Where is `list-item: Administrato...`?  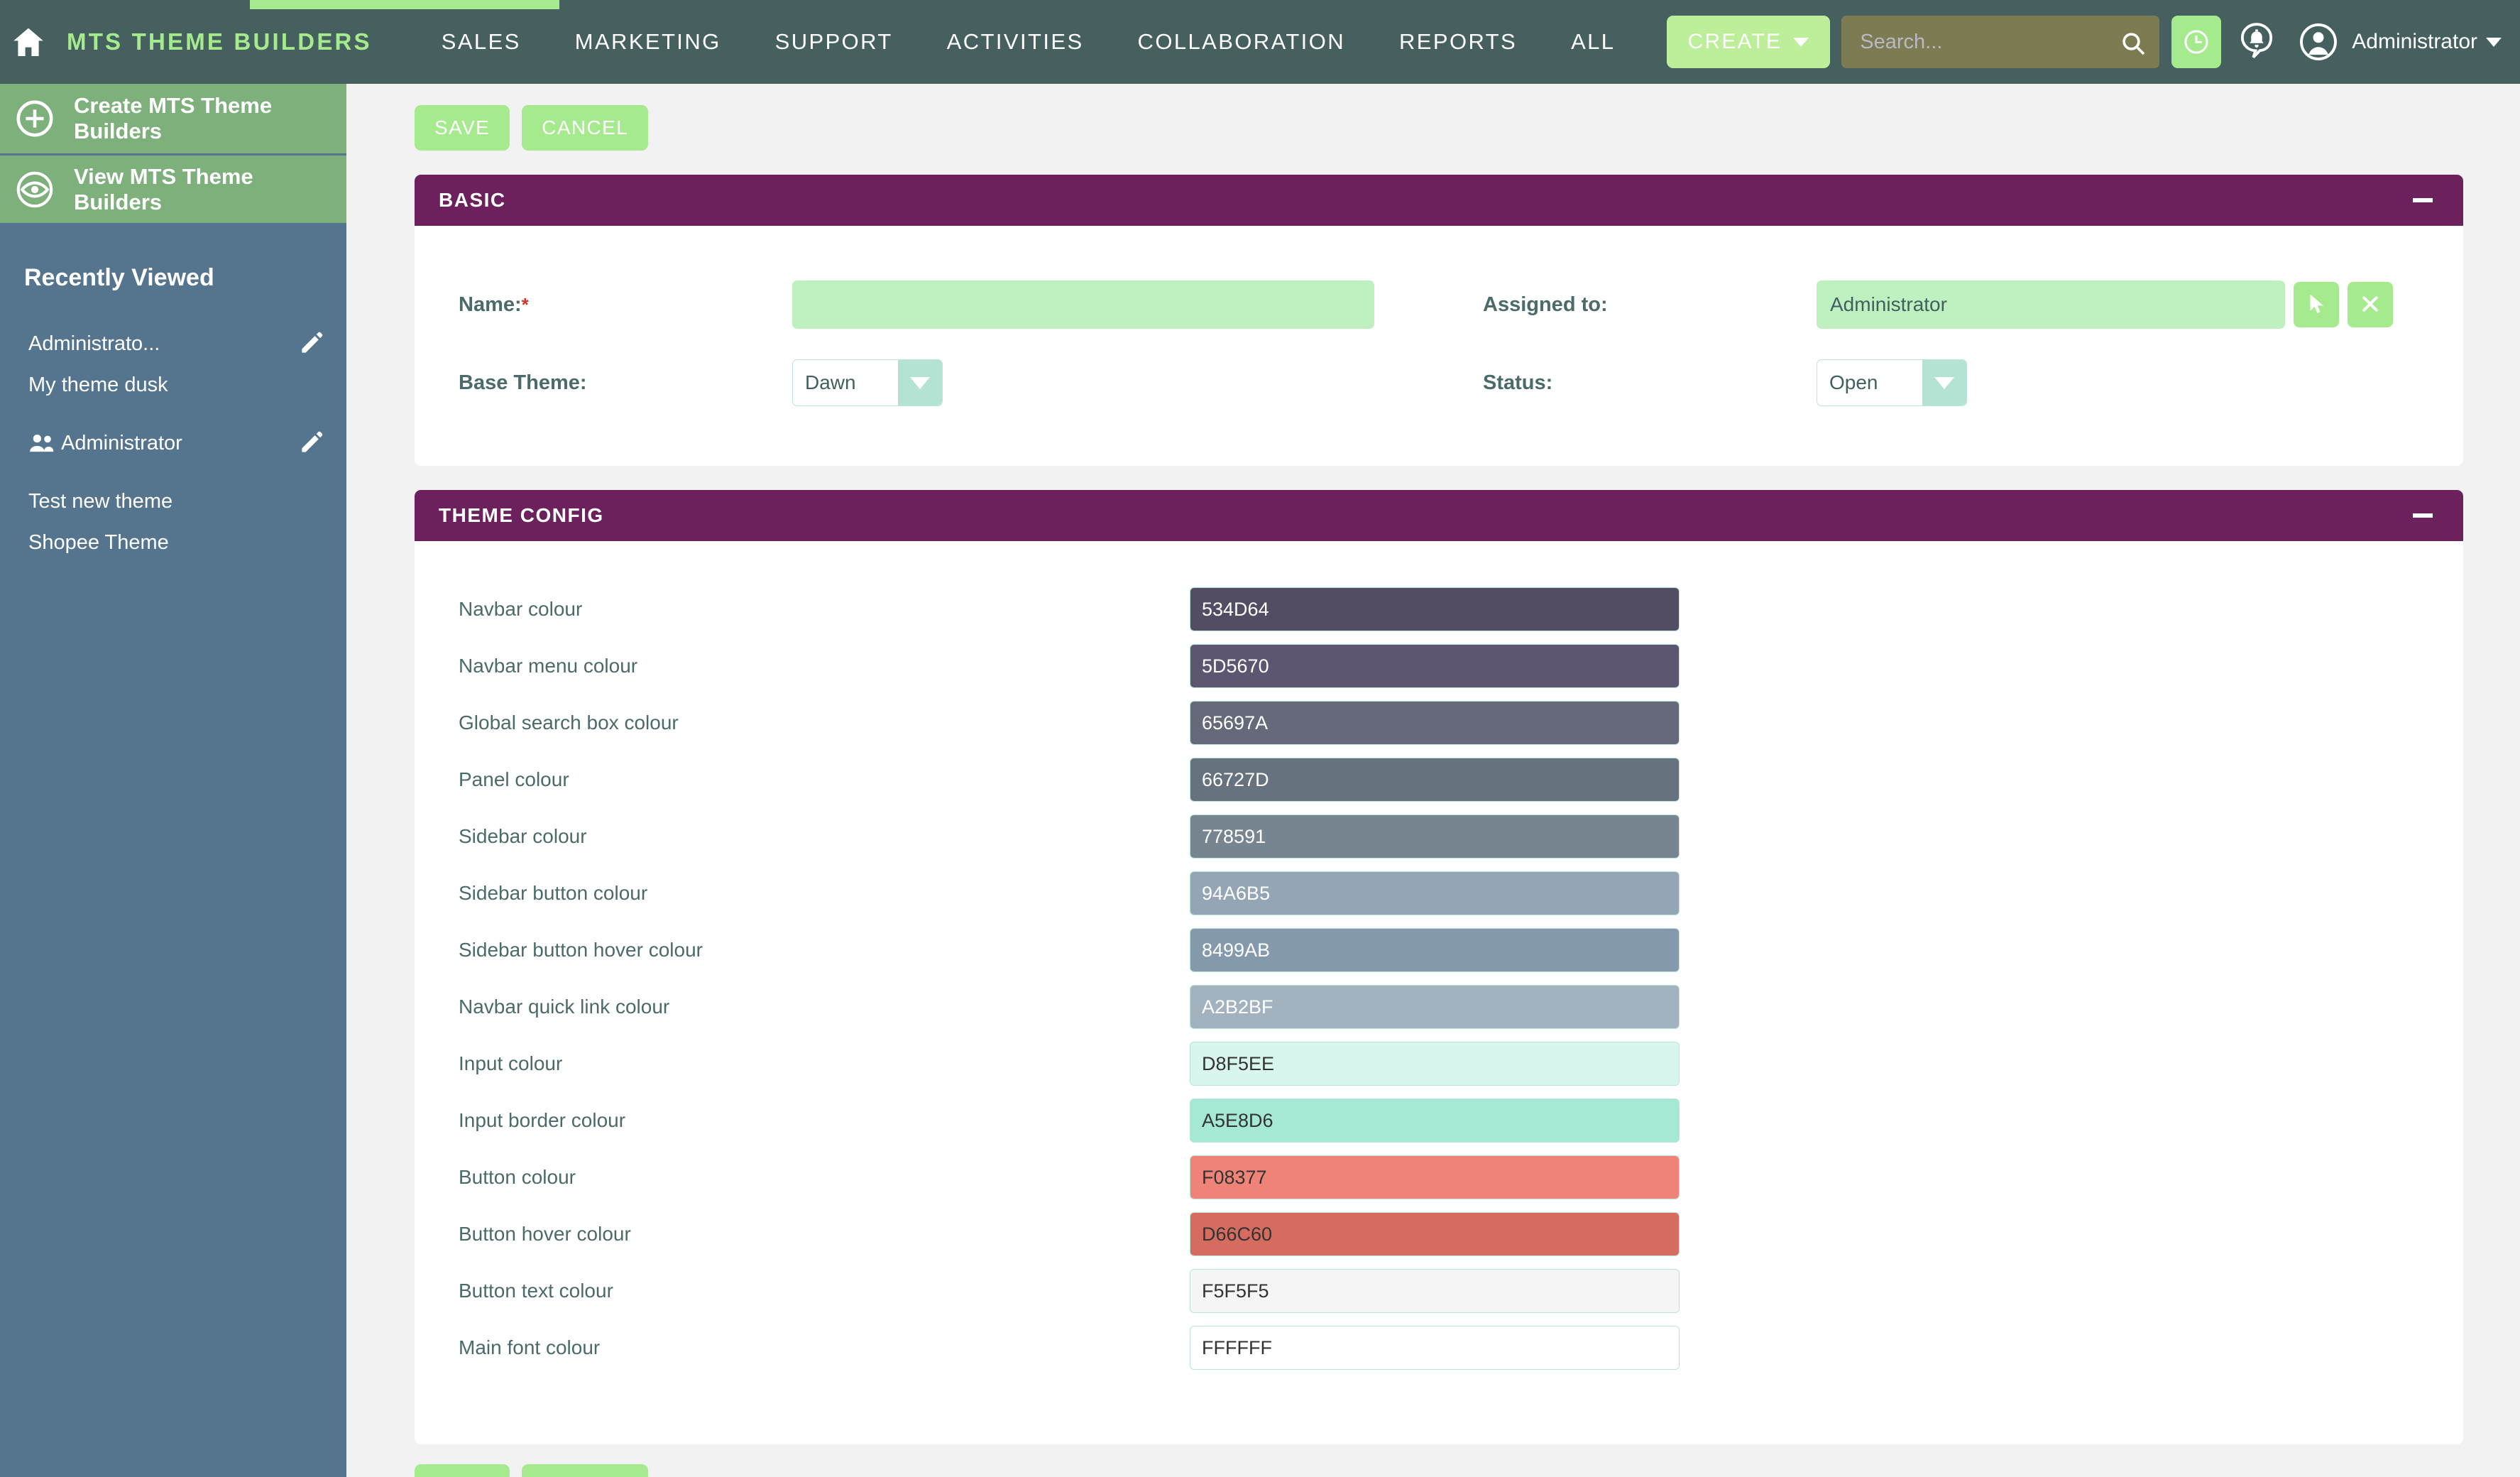
list-item: Administrato... is located at coordinates (173, 343).